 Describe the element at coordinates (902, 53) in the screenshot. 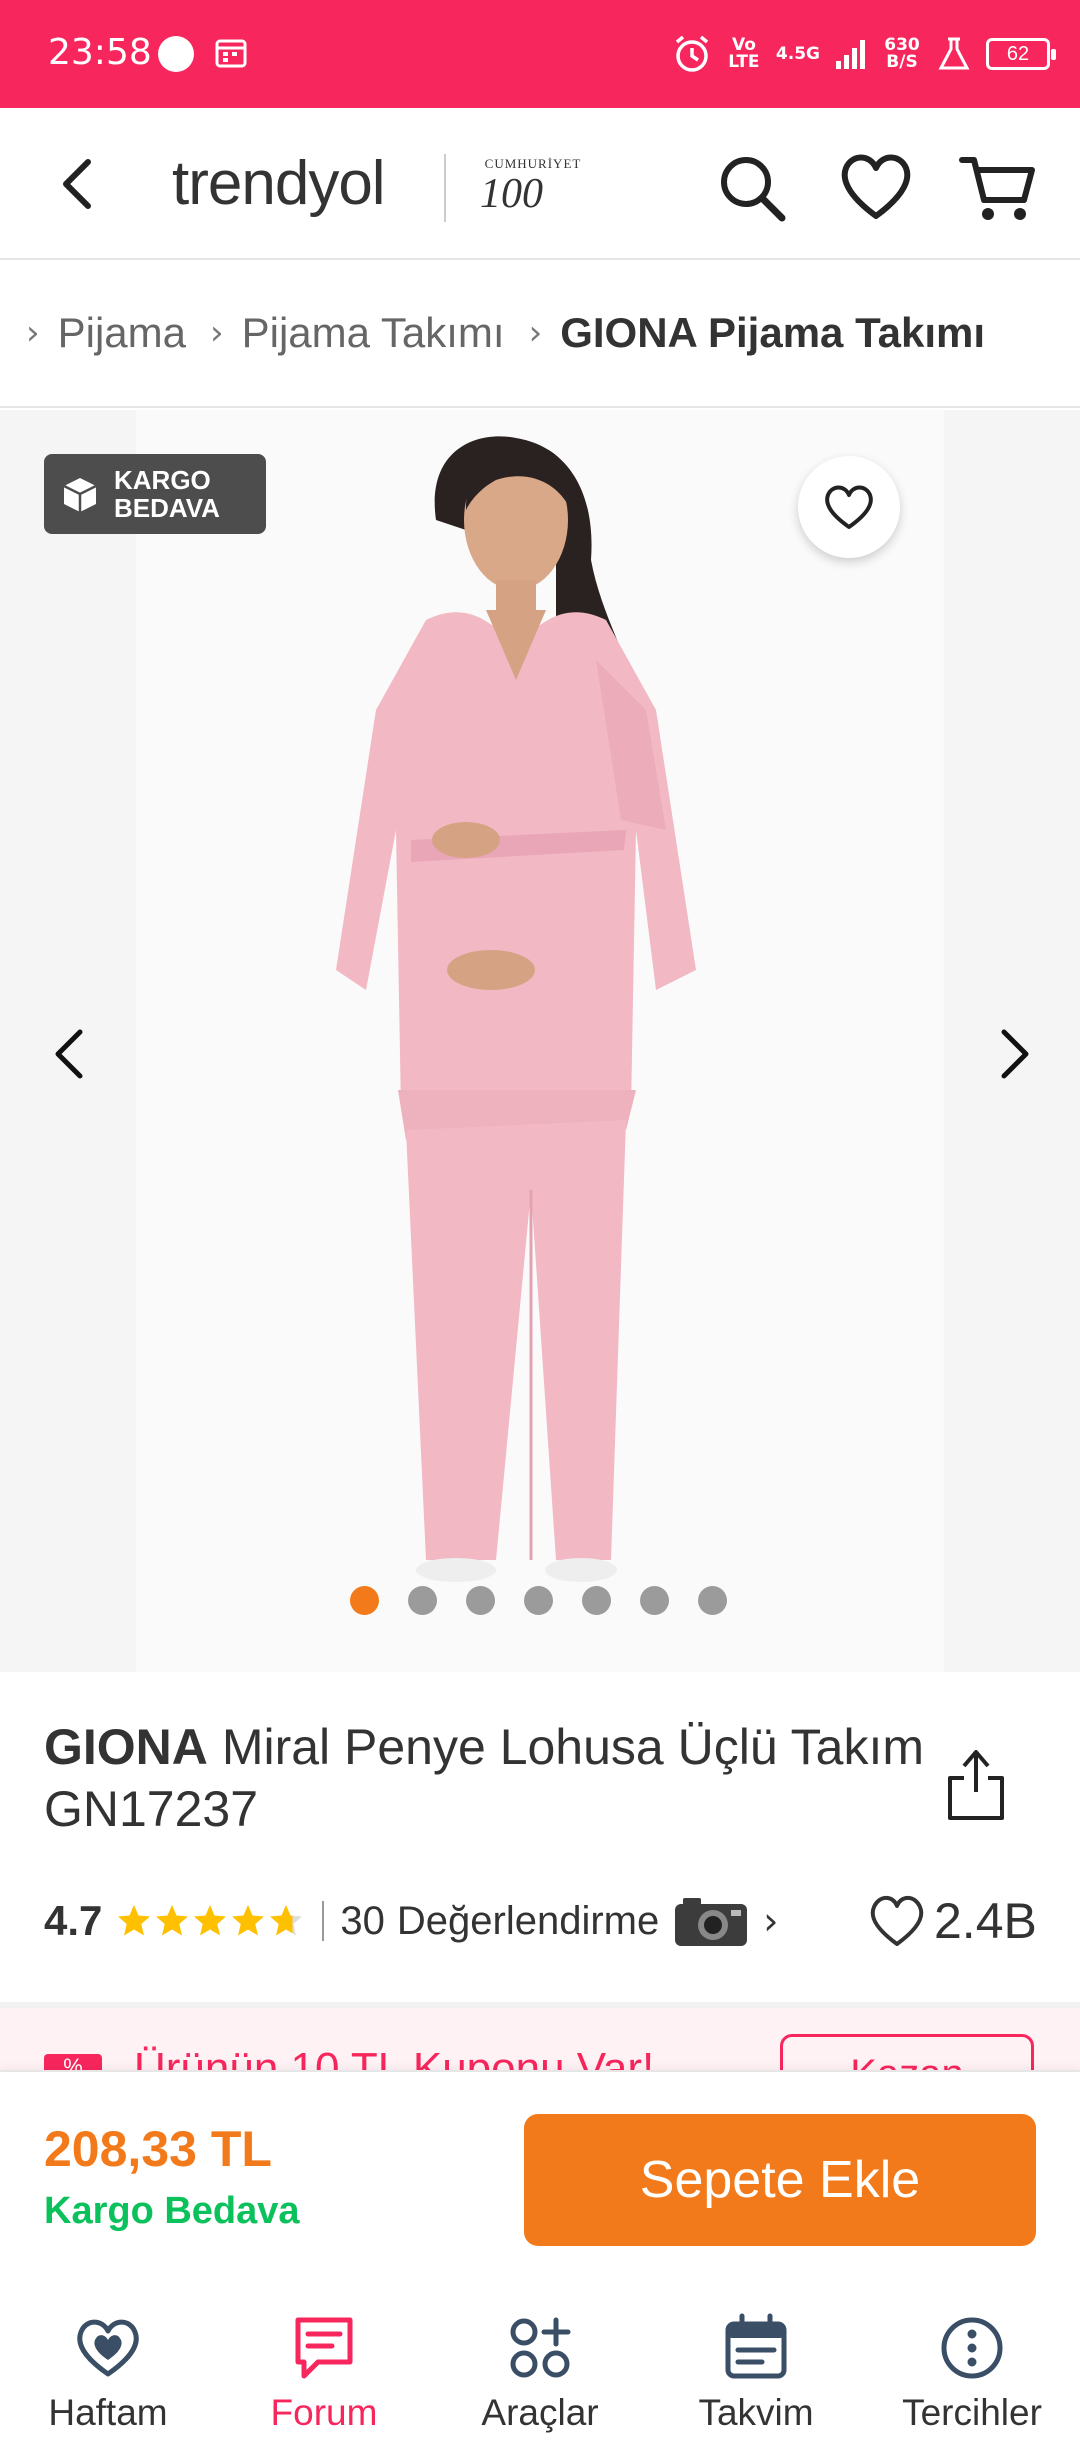

I see `network-speed: 630 B/S` at that location.